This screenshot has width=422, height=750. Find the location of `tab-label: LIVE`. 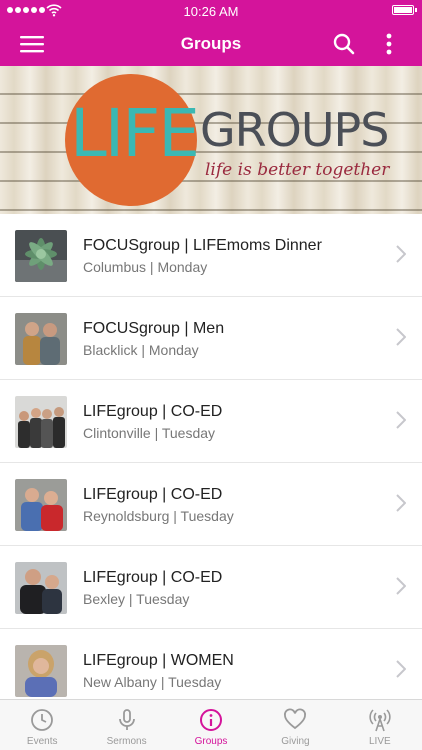

tab-label: LIVE is located at coordinates (379, 741).